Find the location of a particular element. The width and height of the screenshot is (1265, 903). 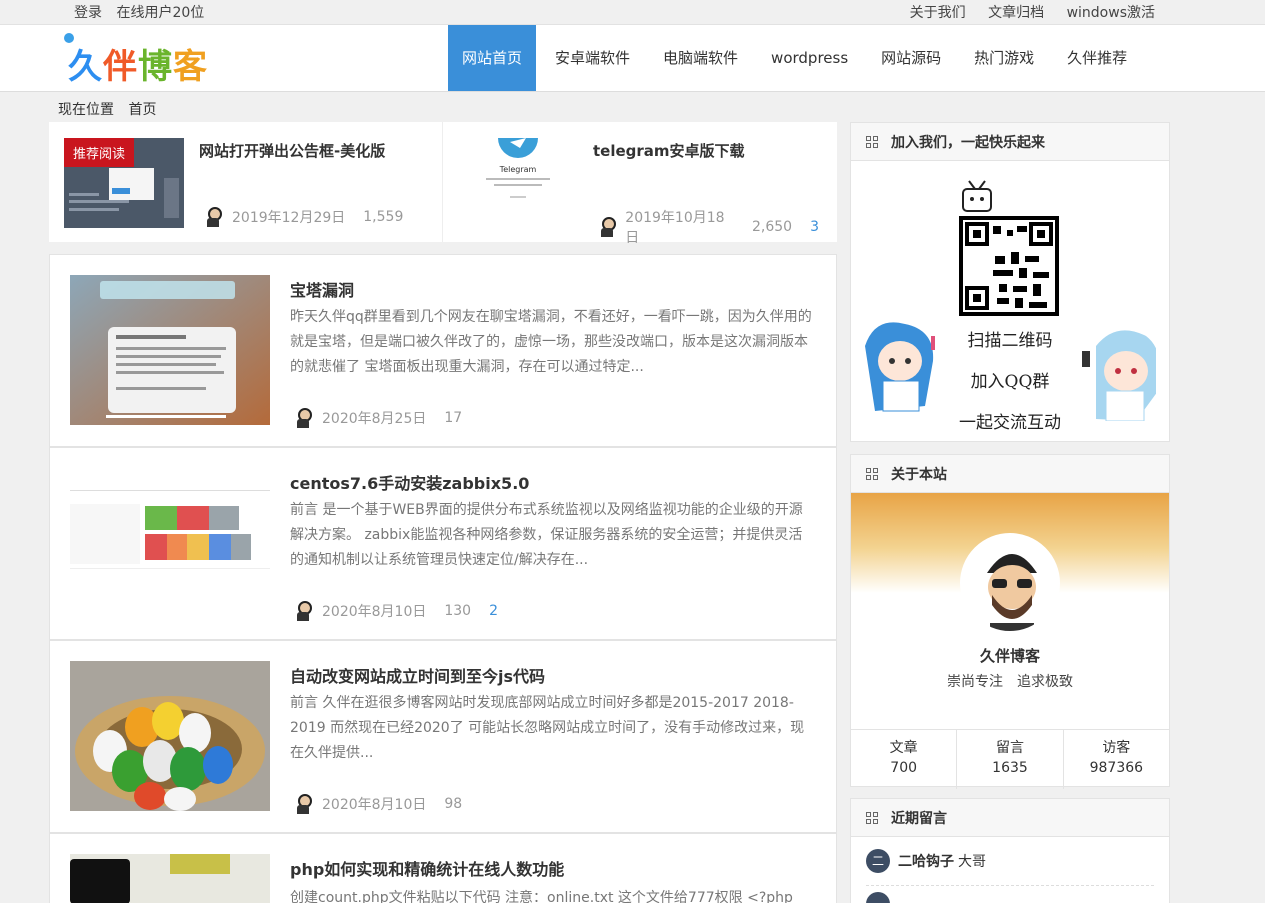

post-meta: 2019年10月18日 2,650 3 is located at coordinates (717, 227).